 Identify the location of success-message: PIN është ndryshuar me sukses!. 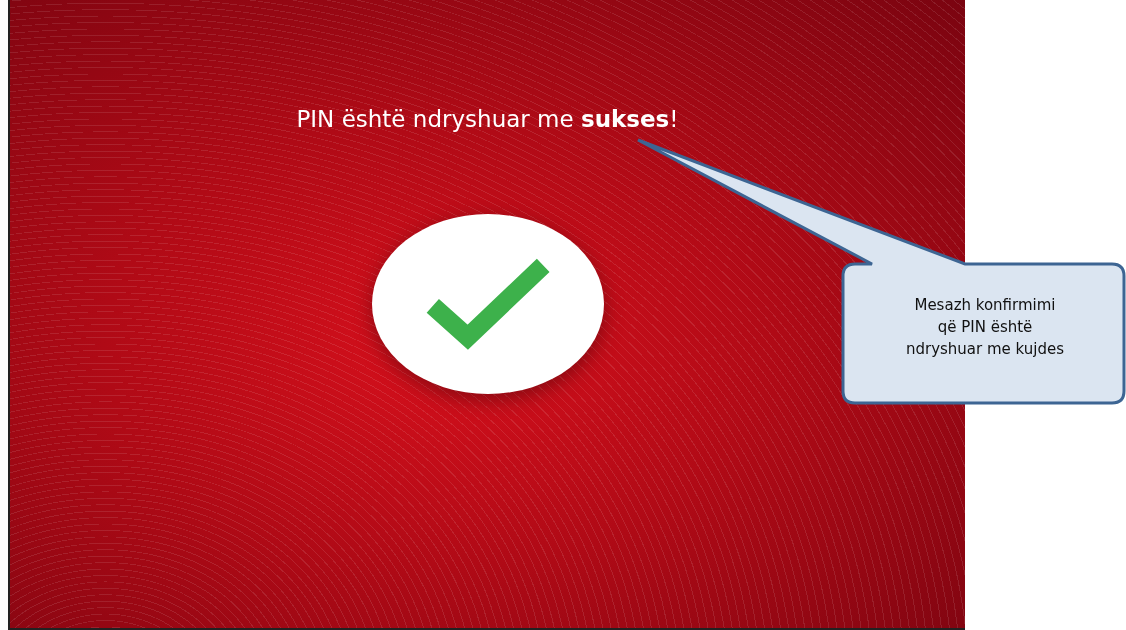
(487, 119).